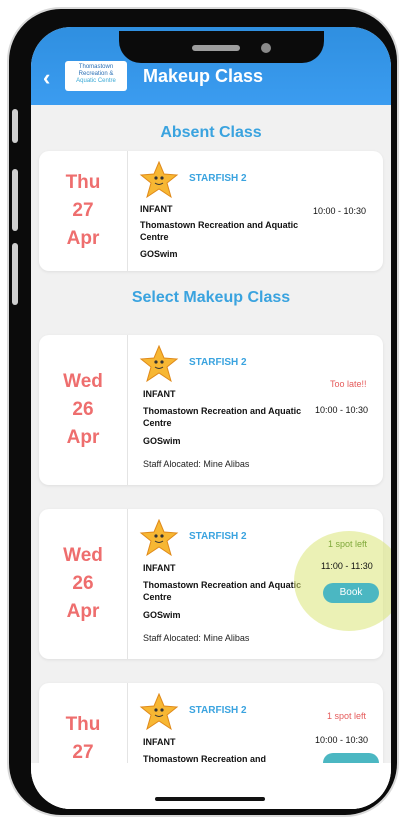 The image size is (405, 823). What do you see at coordinates (211, 132) in the screenshot?
I see `absent-class-heading: Absent Class` at bounding box center [211, 132].